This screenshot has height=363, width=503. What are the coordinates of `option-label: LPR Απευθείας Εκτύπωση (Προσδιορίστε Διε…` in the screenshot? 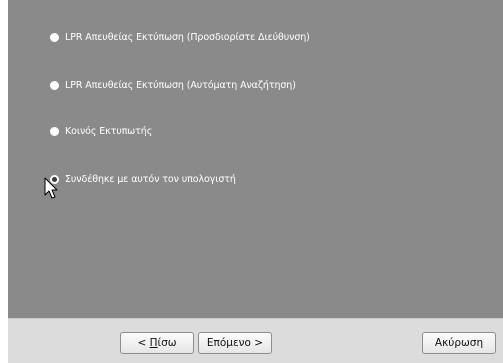 It's located at (187, 37).